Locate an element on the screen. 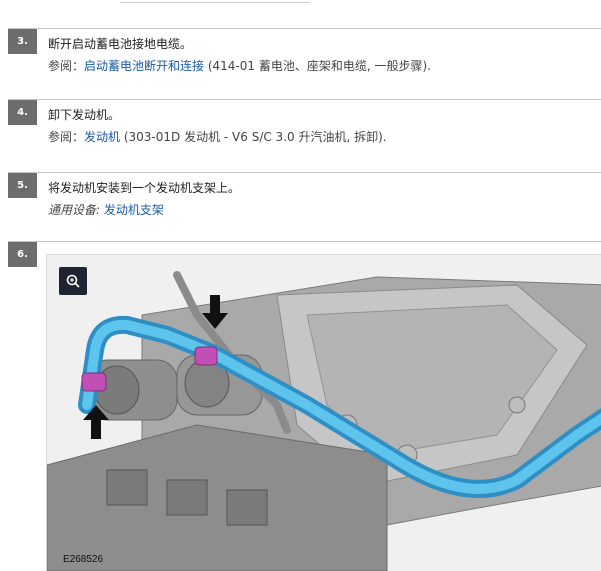 The width and height of the screenshot is (601, 571). bolt is located at coordinates (517, 405).